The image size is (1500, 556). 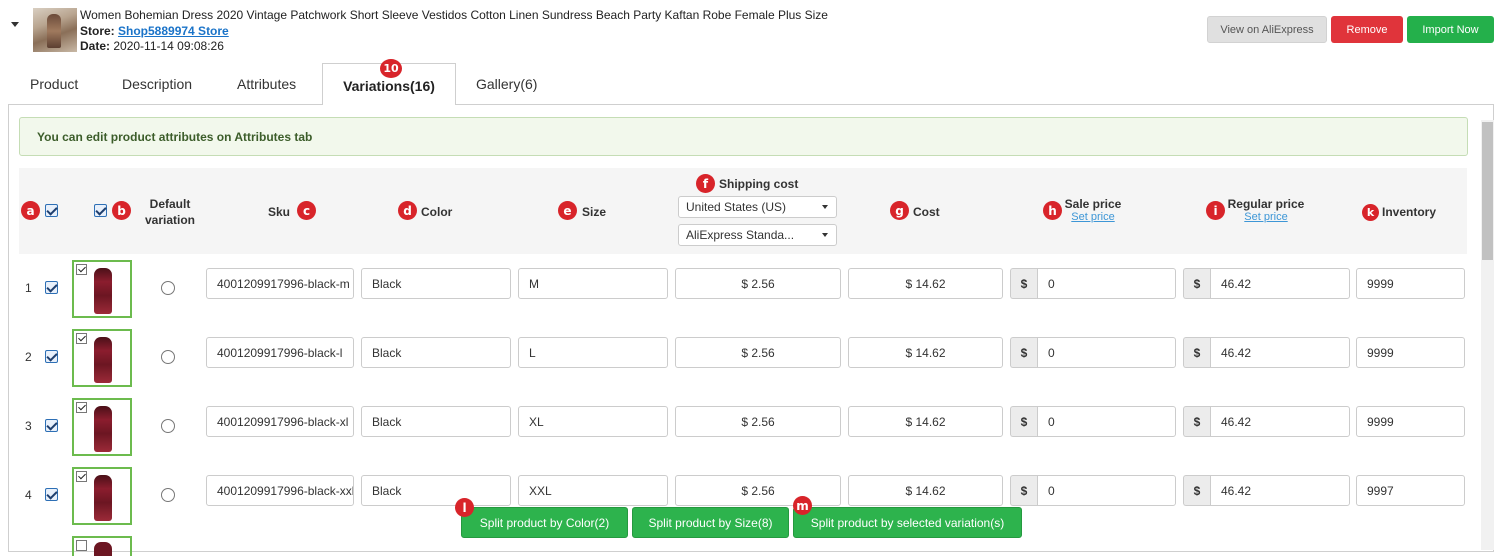 I want to click on tab-product: Product, so click(x=54, y=84).